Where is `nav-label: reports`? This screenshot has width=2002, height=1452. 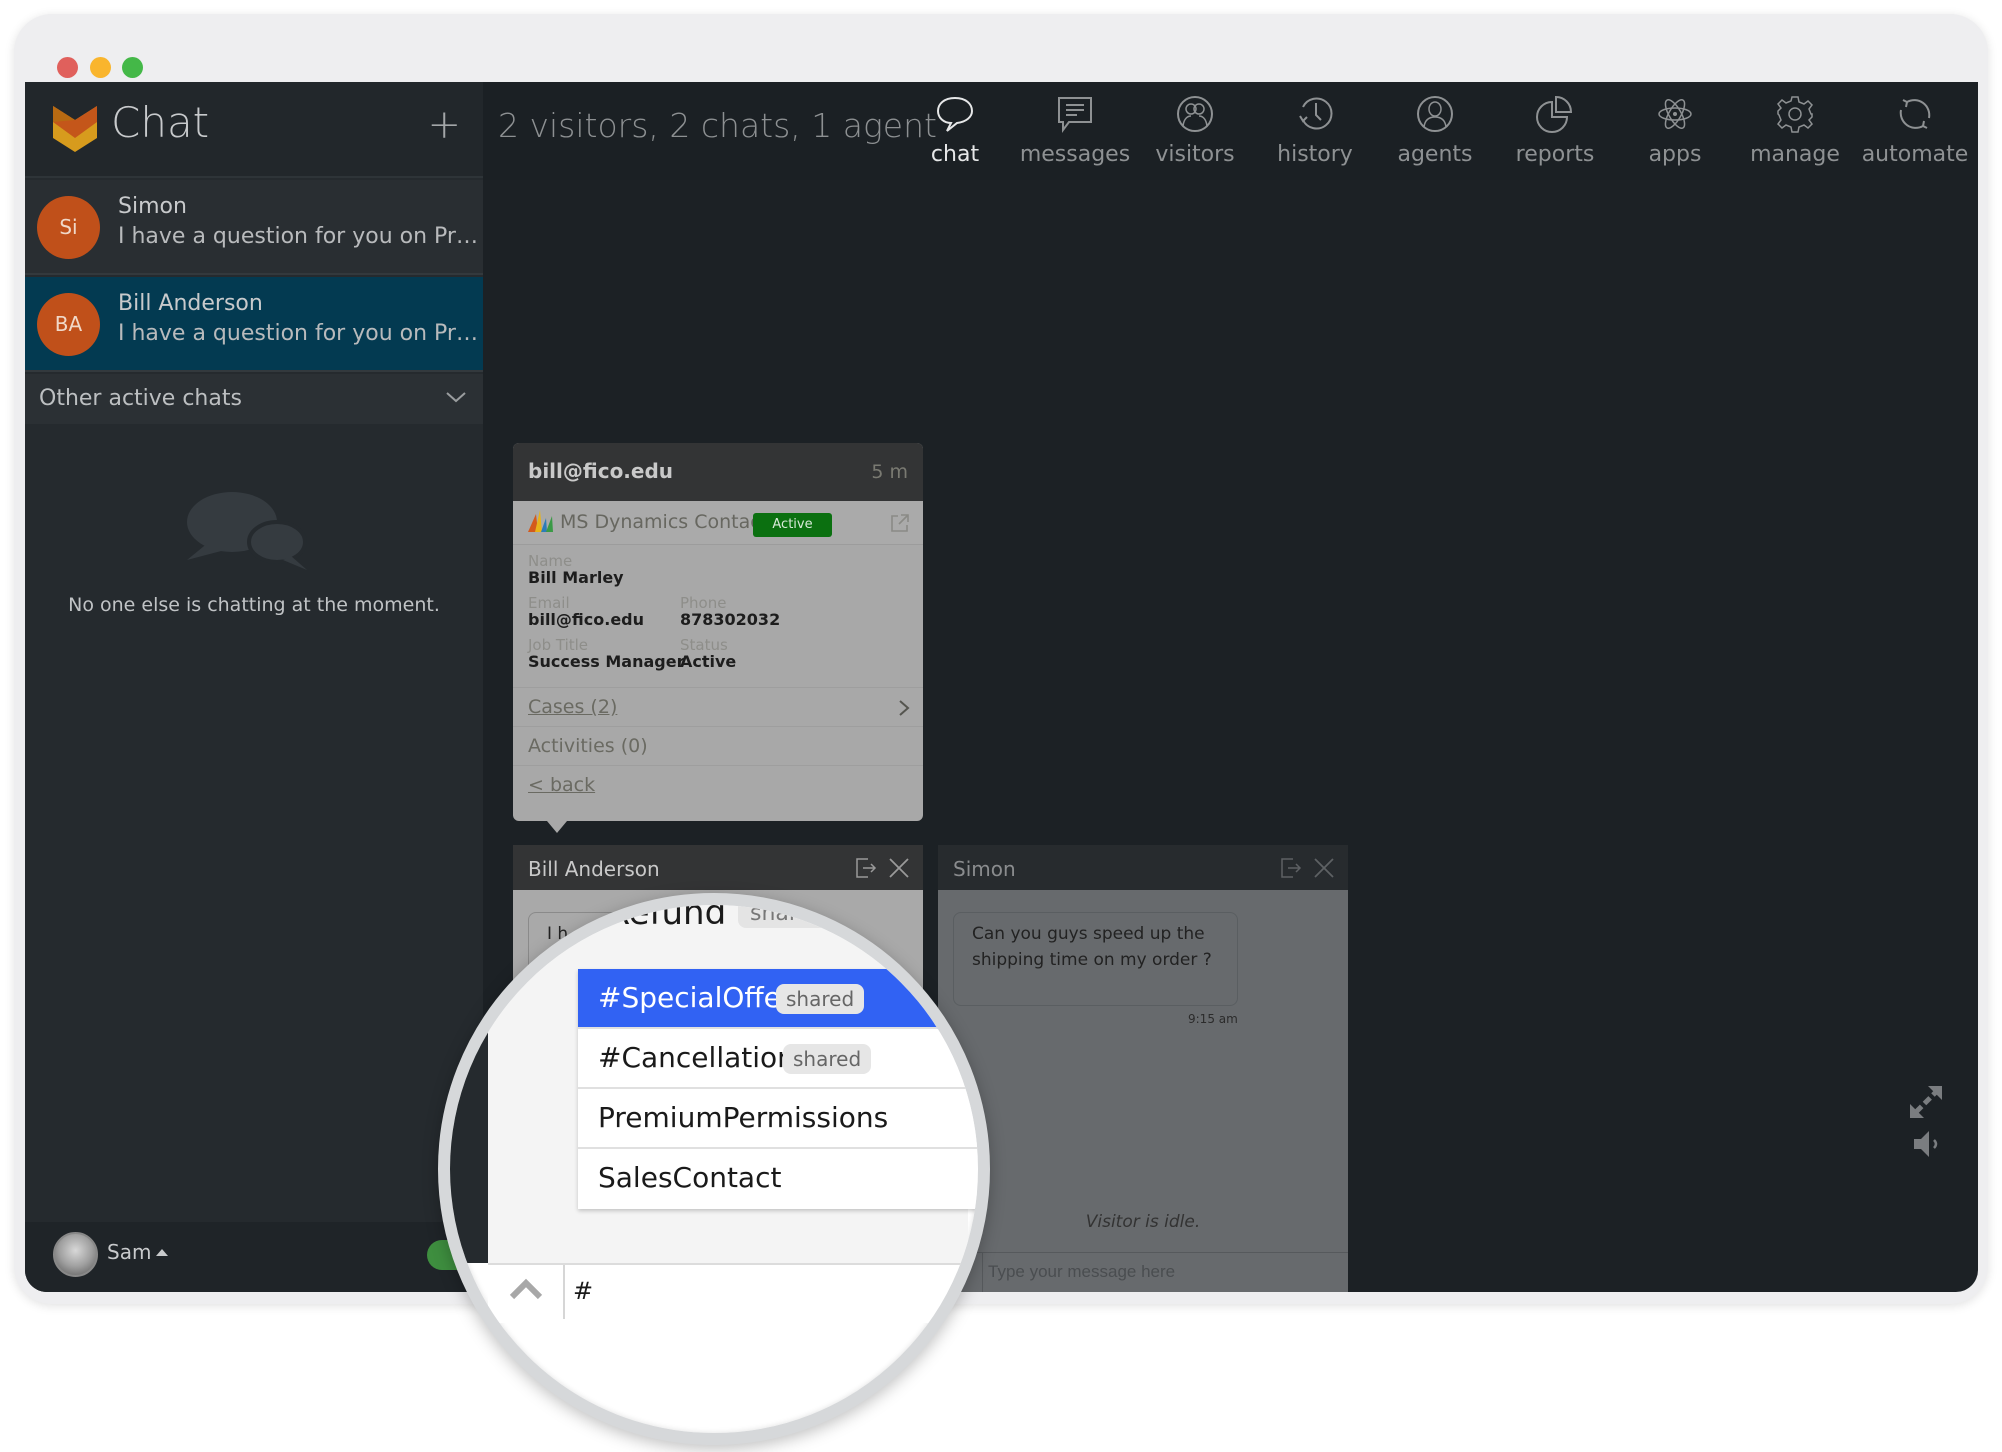
nav-label: reports is located at coordinates (1555, 154).